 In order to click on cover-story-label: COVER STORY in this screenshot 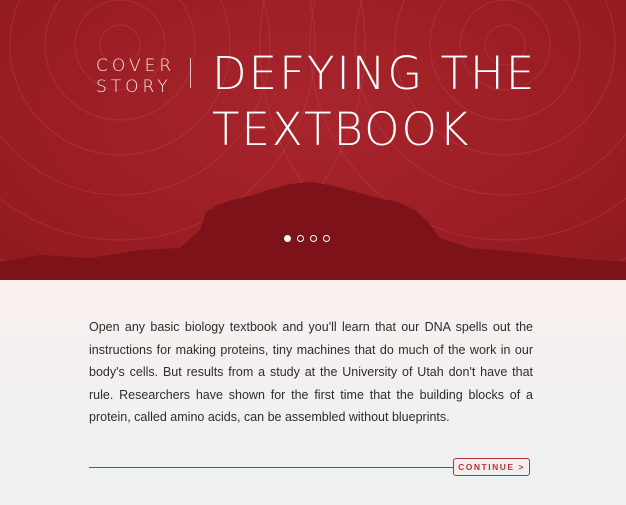, I will do `click(135, 77)`.